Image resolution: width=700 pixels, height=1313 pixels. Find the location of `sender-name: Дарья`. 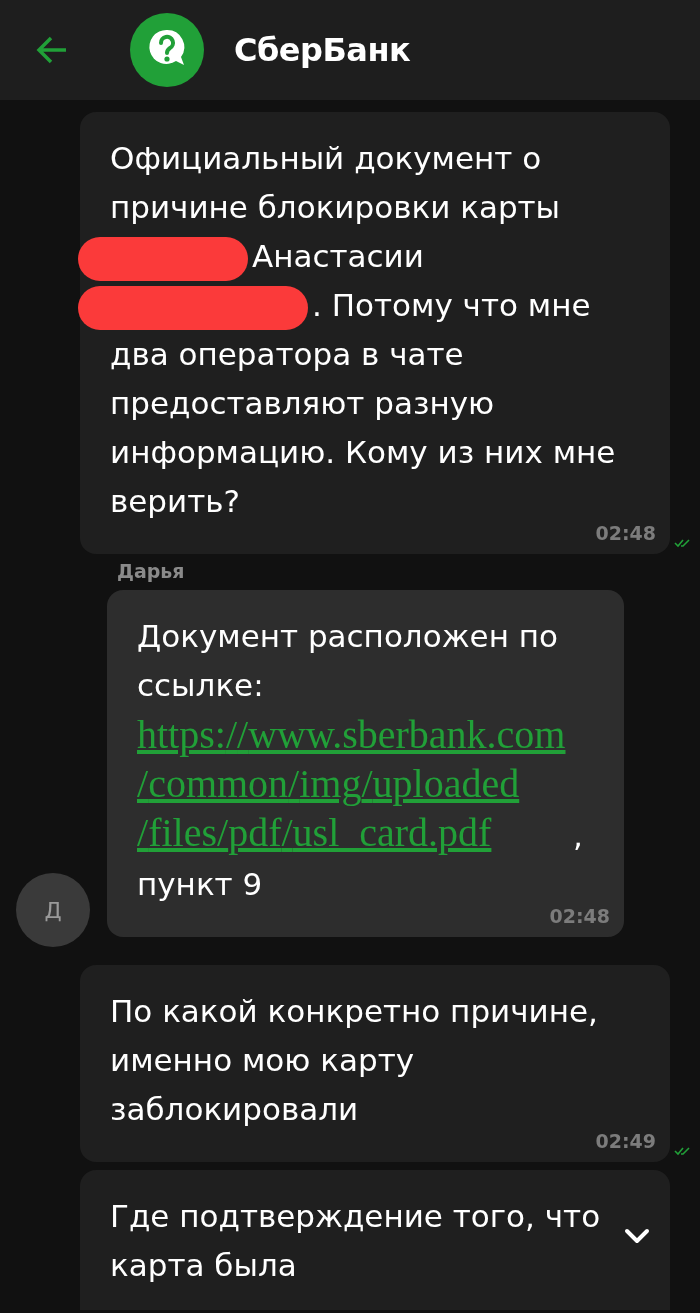

sender-name: Дарья is located at coordinates (151, 571).